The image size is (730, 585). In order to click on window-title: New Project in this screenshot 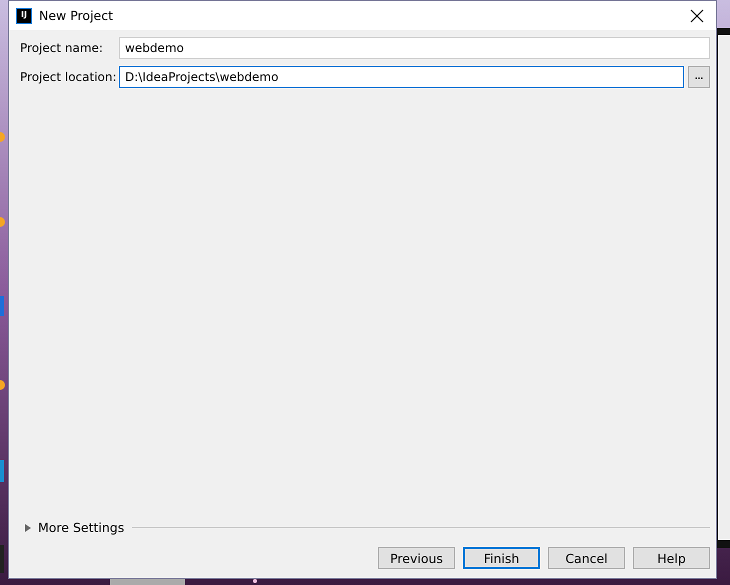, I will do `click(76, 15)`.